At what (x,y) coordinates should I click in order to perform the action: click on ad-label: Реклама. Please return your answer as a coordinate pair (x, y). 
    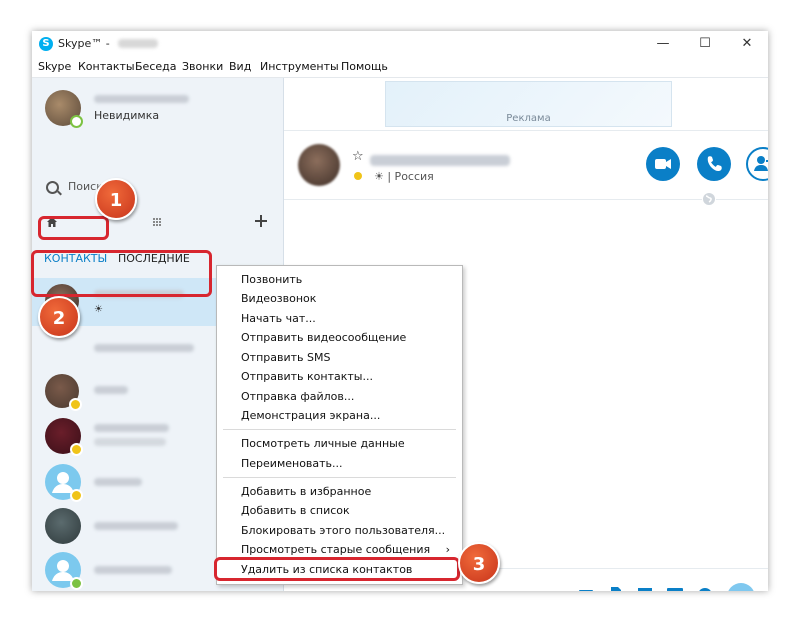
    Looking at the image, I should click on (528, 118).